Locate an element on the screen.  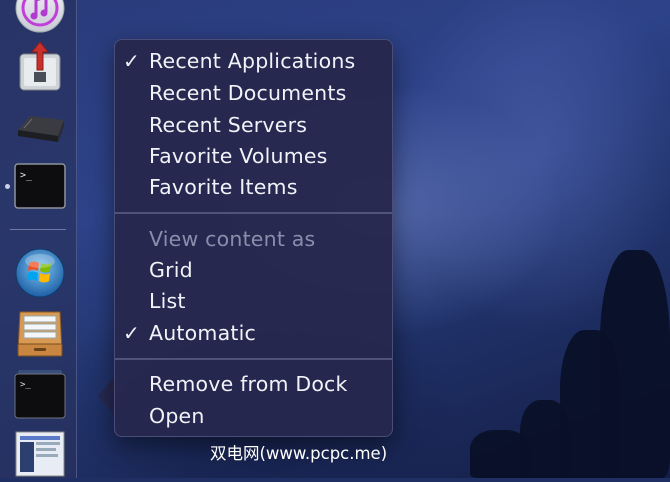
menu-item-grid: Grid is located at coordinates (253, 270).